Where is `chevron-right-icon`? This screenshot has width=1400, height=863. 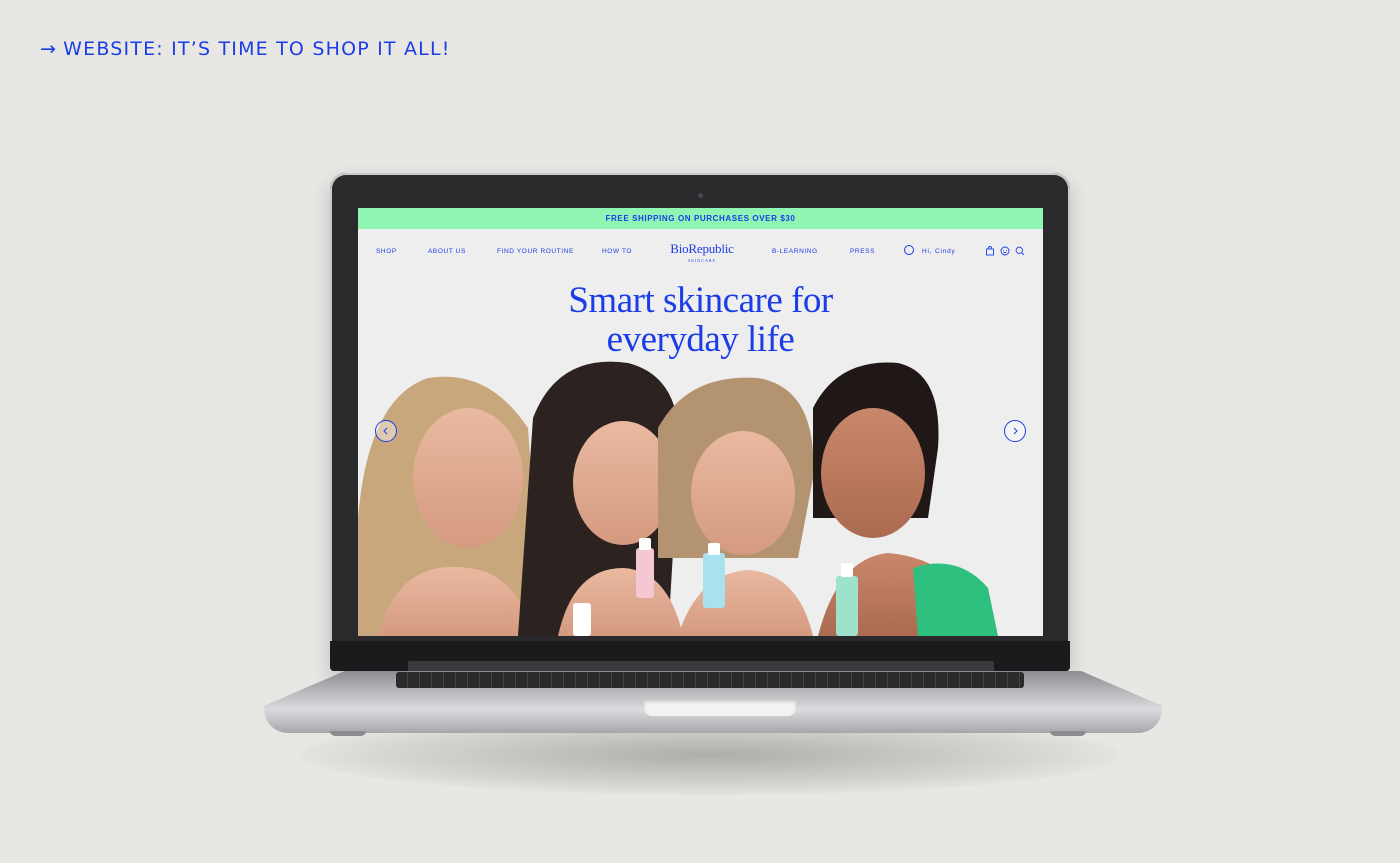
chevron-right-icon is located at coordinates (1015, 431).